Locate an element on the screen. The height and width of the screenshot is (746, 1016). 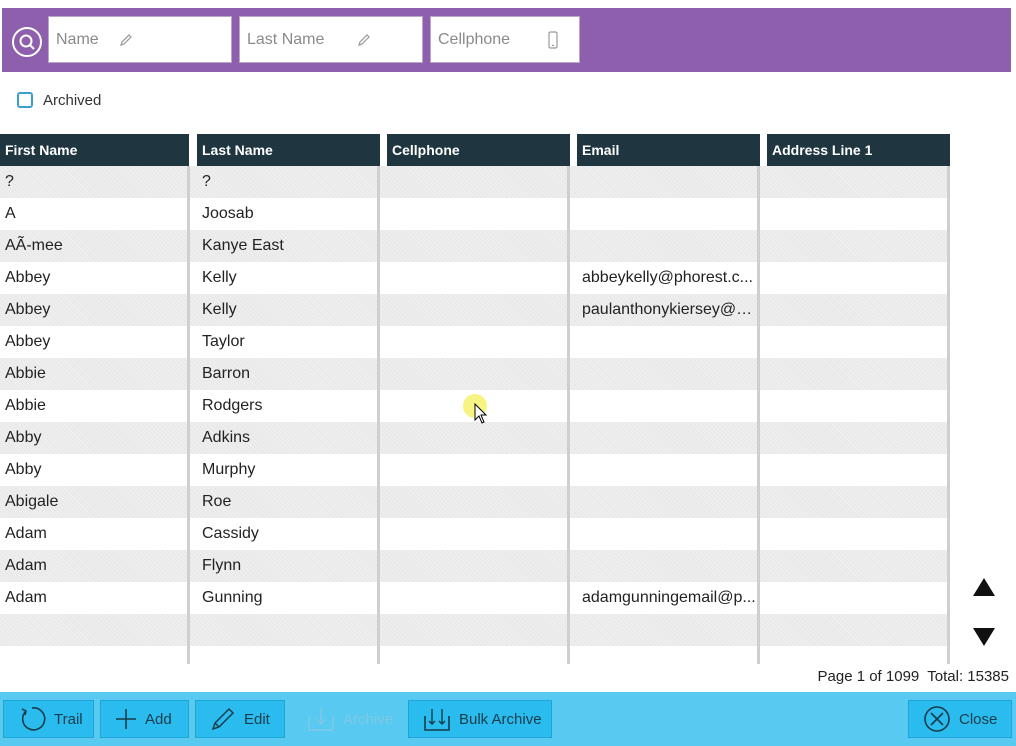
cell-last-name: Taylor is located at coordinates (223, 341).